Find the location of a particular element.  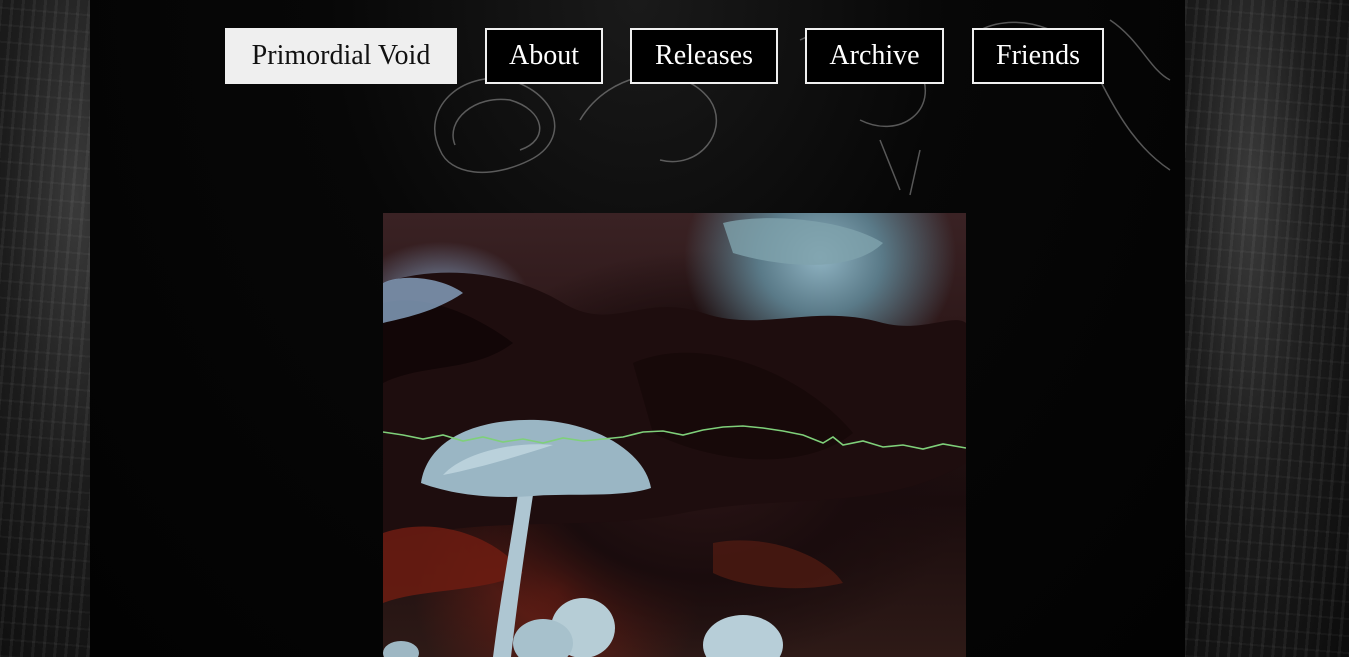

nav-item-friends: Friends is located at coordinates (1038, 56).